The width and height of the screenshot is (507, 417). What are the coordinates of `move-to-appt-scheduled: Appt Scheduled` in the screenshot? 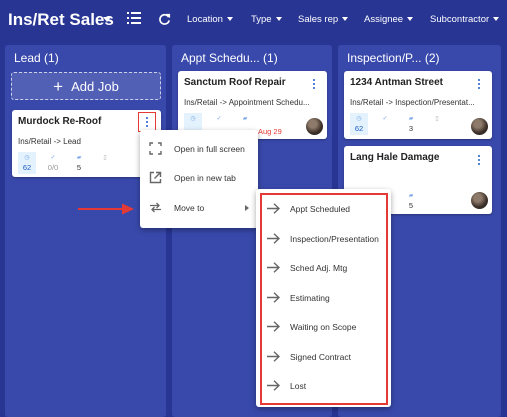 It's located at (323, 208).